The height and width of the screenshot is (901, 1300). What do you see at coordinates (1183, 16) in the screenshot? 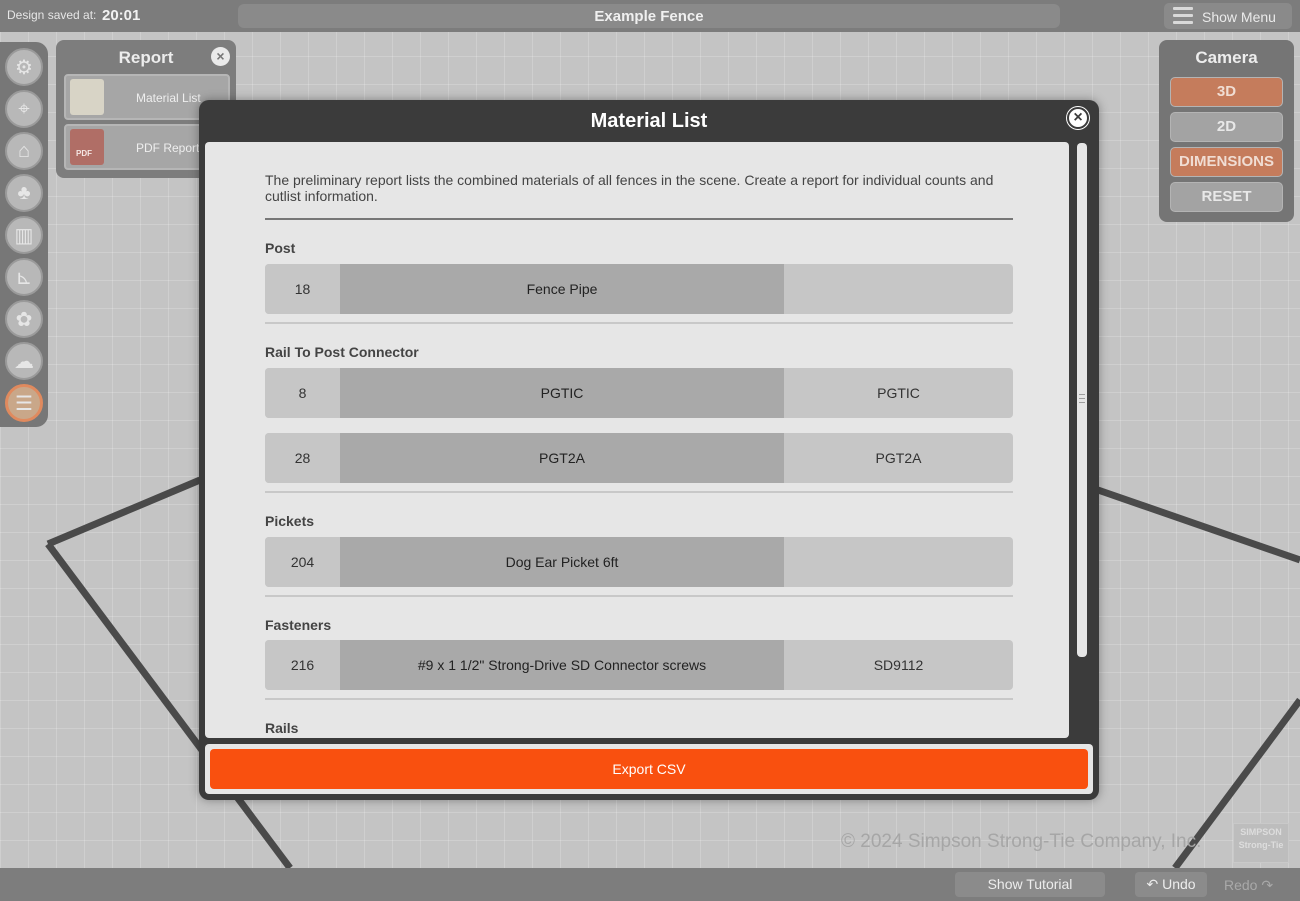
I see `hamburger-icon` at bounding box center [1183, 16].